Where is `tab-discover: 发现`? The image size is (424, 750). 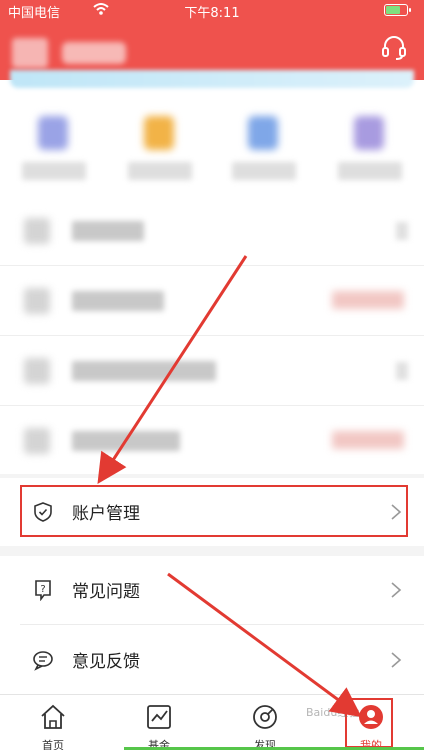 tab-discover: 发现 is located at coordinates (265, 722).